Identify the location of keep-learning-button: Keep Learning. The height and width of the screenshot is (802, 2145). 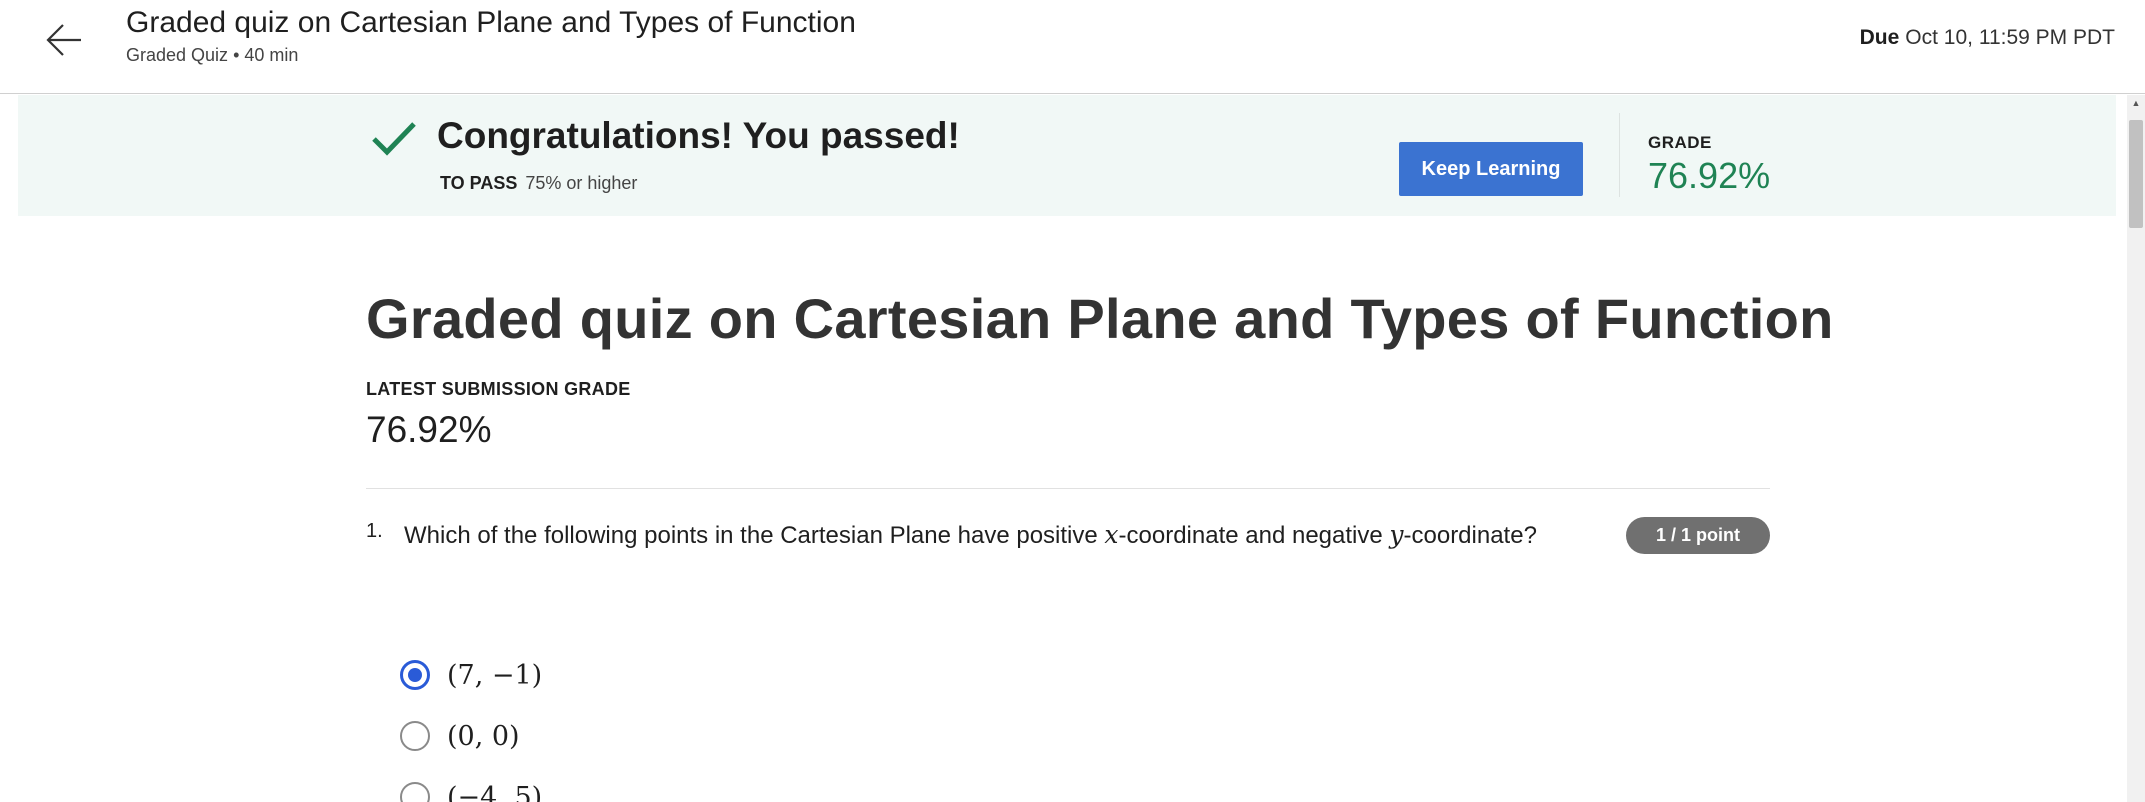
(1491, 169).